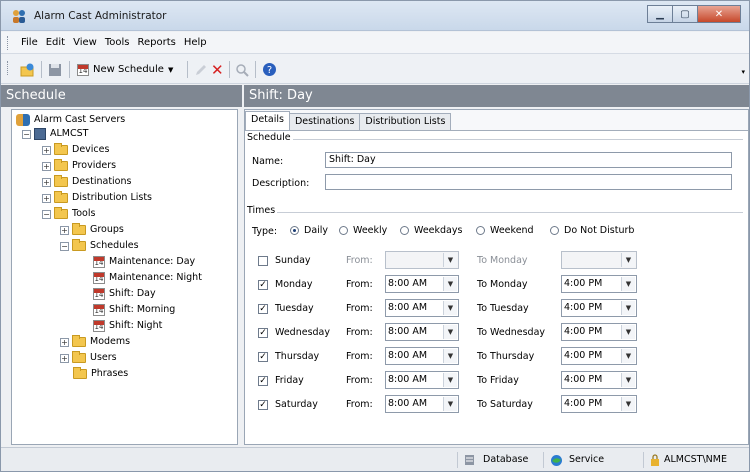 This screenshot has width=750, height=472. What do you see at coordinates (29, 42) in the screenshot?
I see `menu-file: File` at bounding box center [29, 42].